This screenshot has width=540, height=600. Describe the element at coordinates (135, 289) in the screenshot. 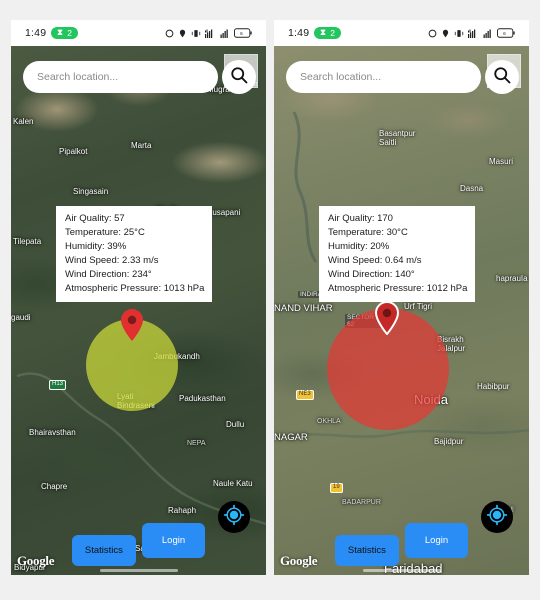

I see `info-pressure: Atmospheric Pressure: 1013 hPa` at that location.